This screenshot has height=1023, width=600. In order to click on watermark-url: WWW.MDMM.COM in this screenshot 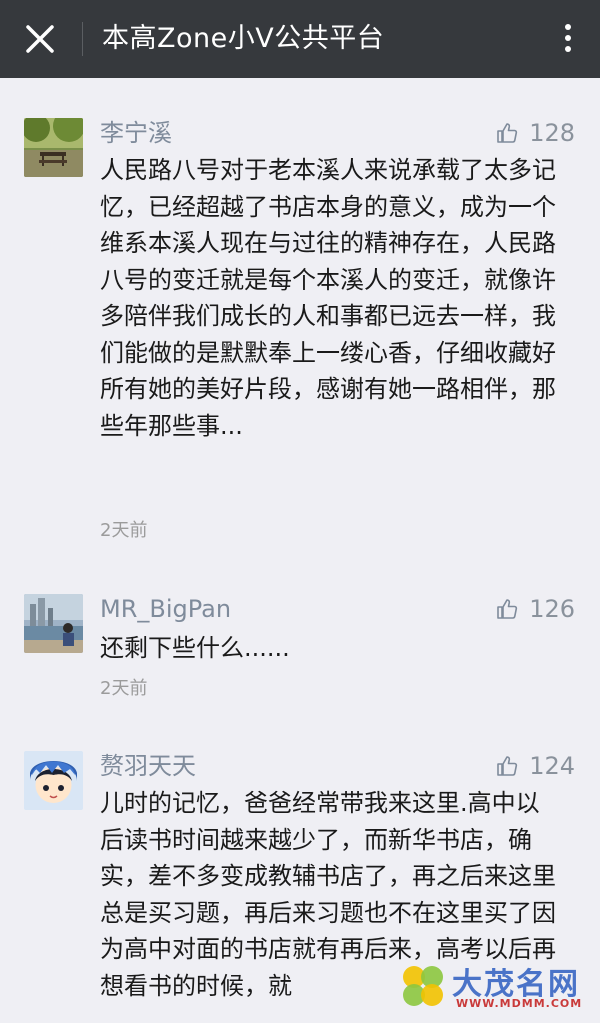, I will do `click(519, 1003)`.